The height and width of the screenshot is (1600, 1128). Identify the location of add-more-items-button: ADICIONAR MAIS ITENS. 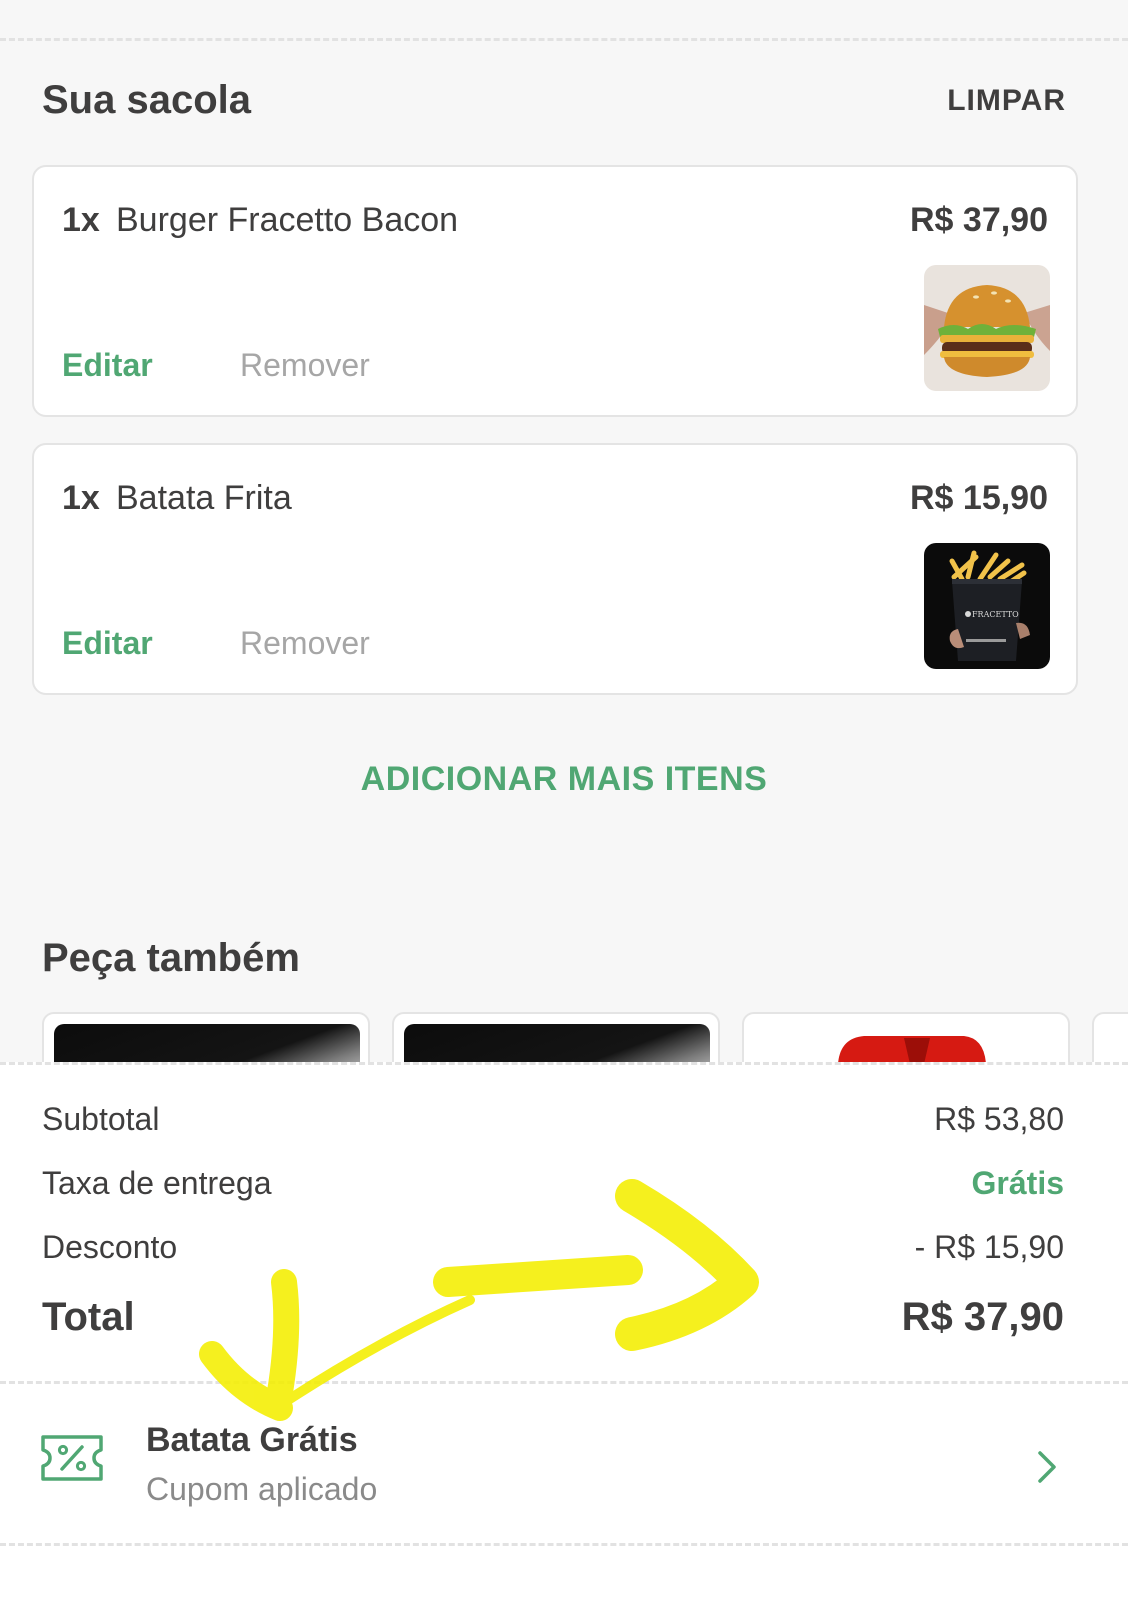
(564, 779).